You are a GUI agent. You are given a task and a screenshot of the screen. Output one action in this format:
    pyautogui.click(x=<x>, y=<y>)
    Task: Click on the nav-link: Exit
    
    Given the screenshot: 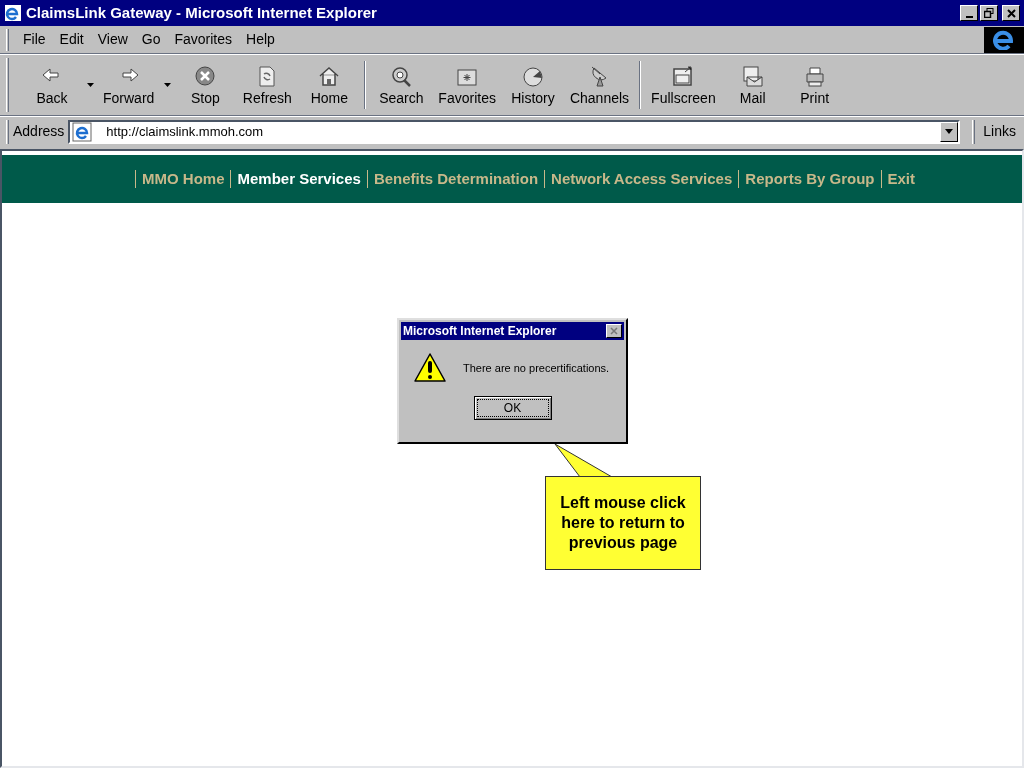 What is the action you would take?
    pyautogui.click(x=901, y=179)
    